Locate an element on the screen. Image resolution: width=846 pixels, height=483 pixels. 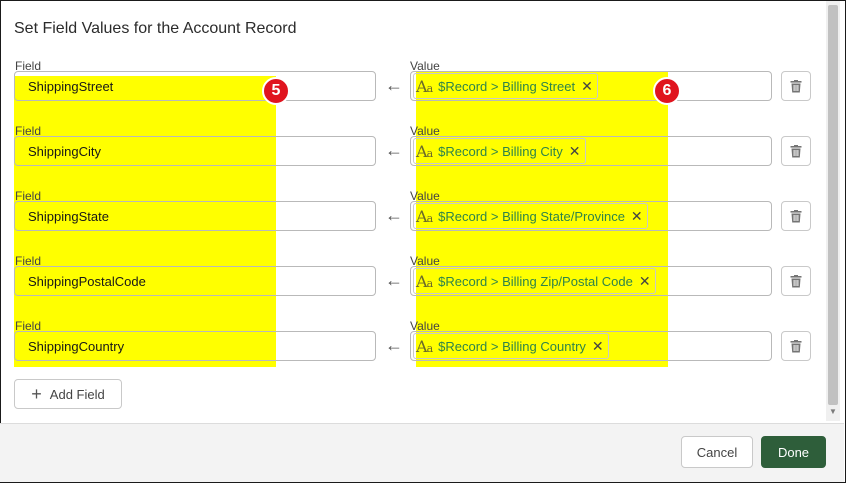
scrollbar: ▼ is located at coordinates (833, 211).